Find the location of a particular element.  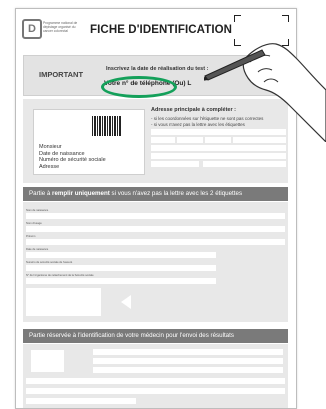

barcode-icon is located at coordinates (107, 126).